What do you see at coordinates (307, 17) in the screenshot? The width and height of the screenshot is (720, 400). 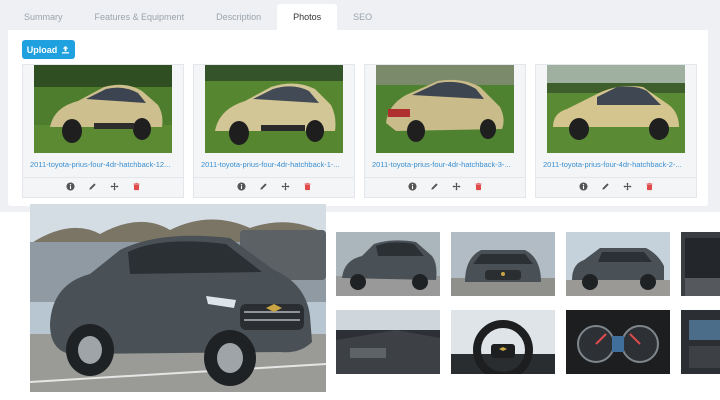 I see `tab-photos: Photos` at bounding box center [307, 17].